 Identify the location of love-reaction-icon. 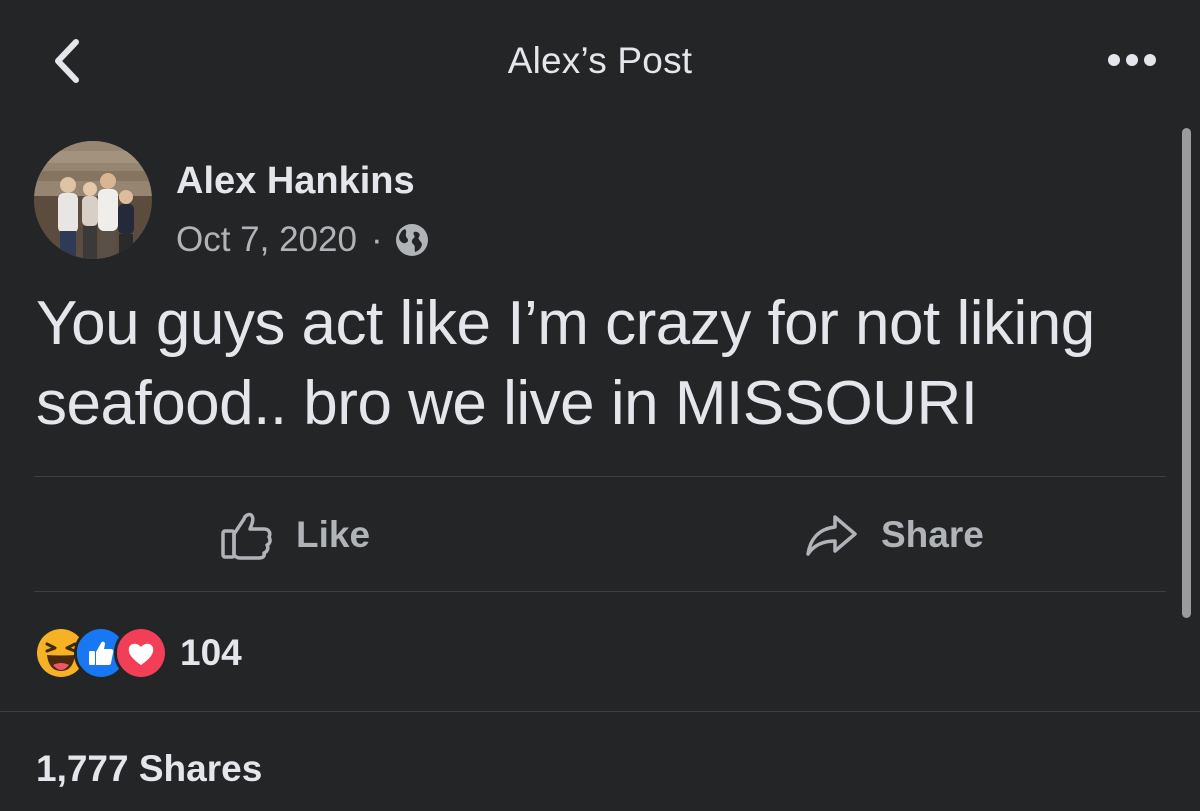
(141, 653).